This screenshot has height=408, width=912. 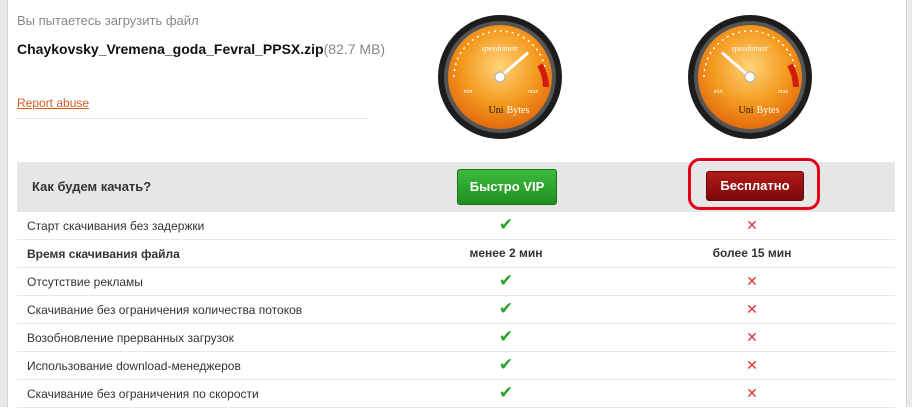 What do you see at coordinates (103, 254) in the screenshot?
I see `row-label: Время скачивания файла` at bounding box center [103, 254].